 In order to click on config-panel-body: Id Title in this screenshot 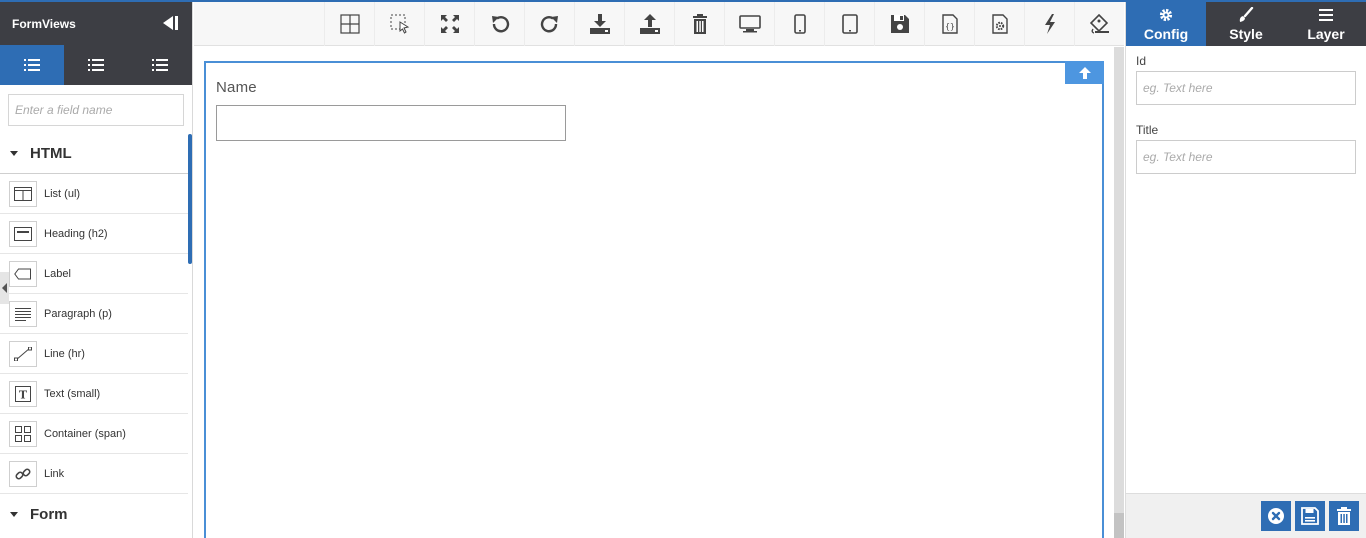, I will do `click(1246, 269)`.